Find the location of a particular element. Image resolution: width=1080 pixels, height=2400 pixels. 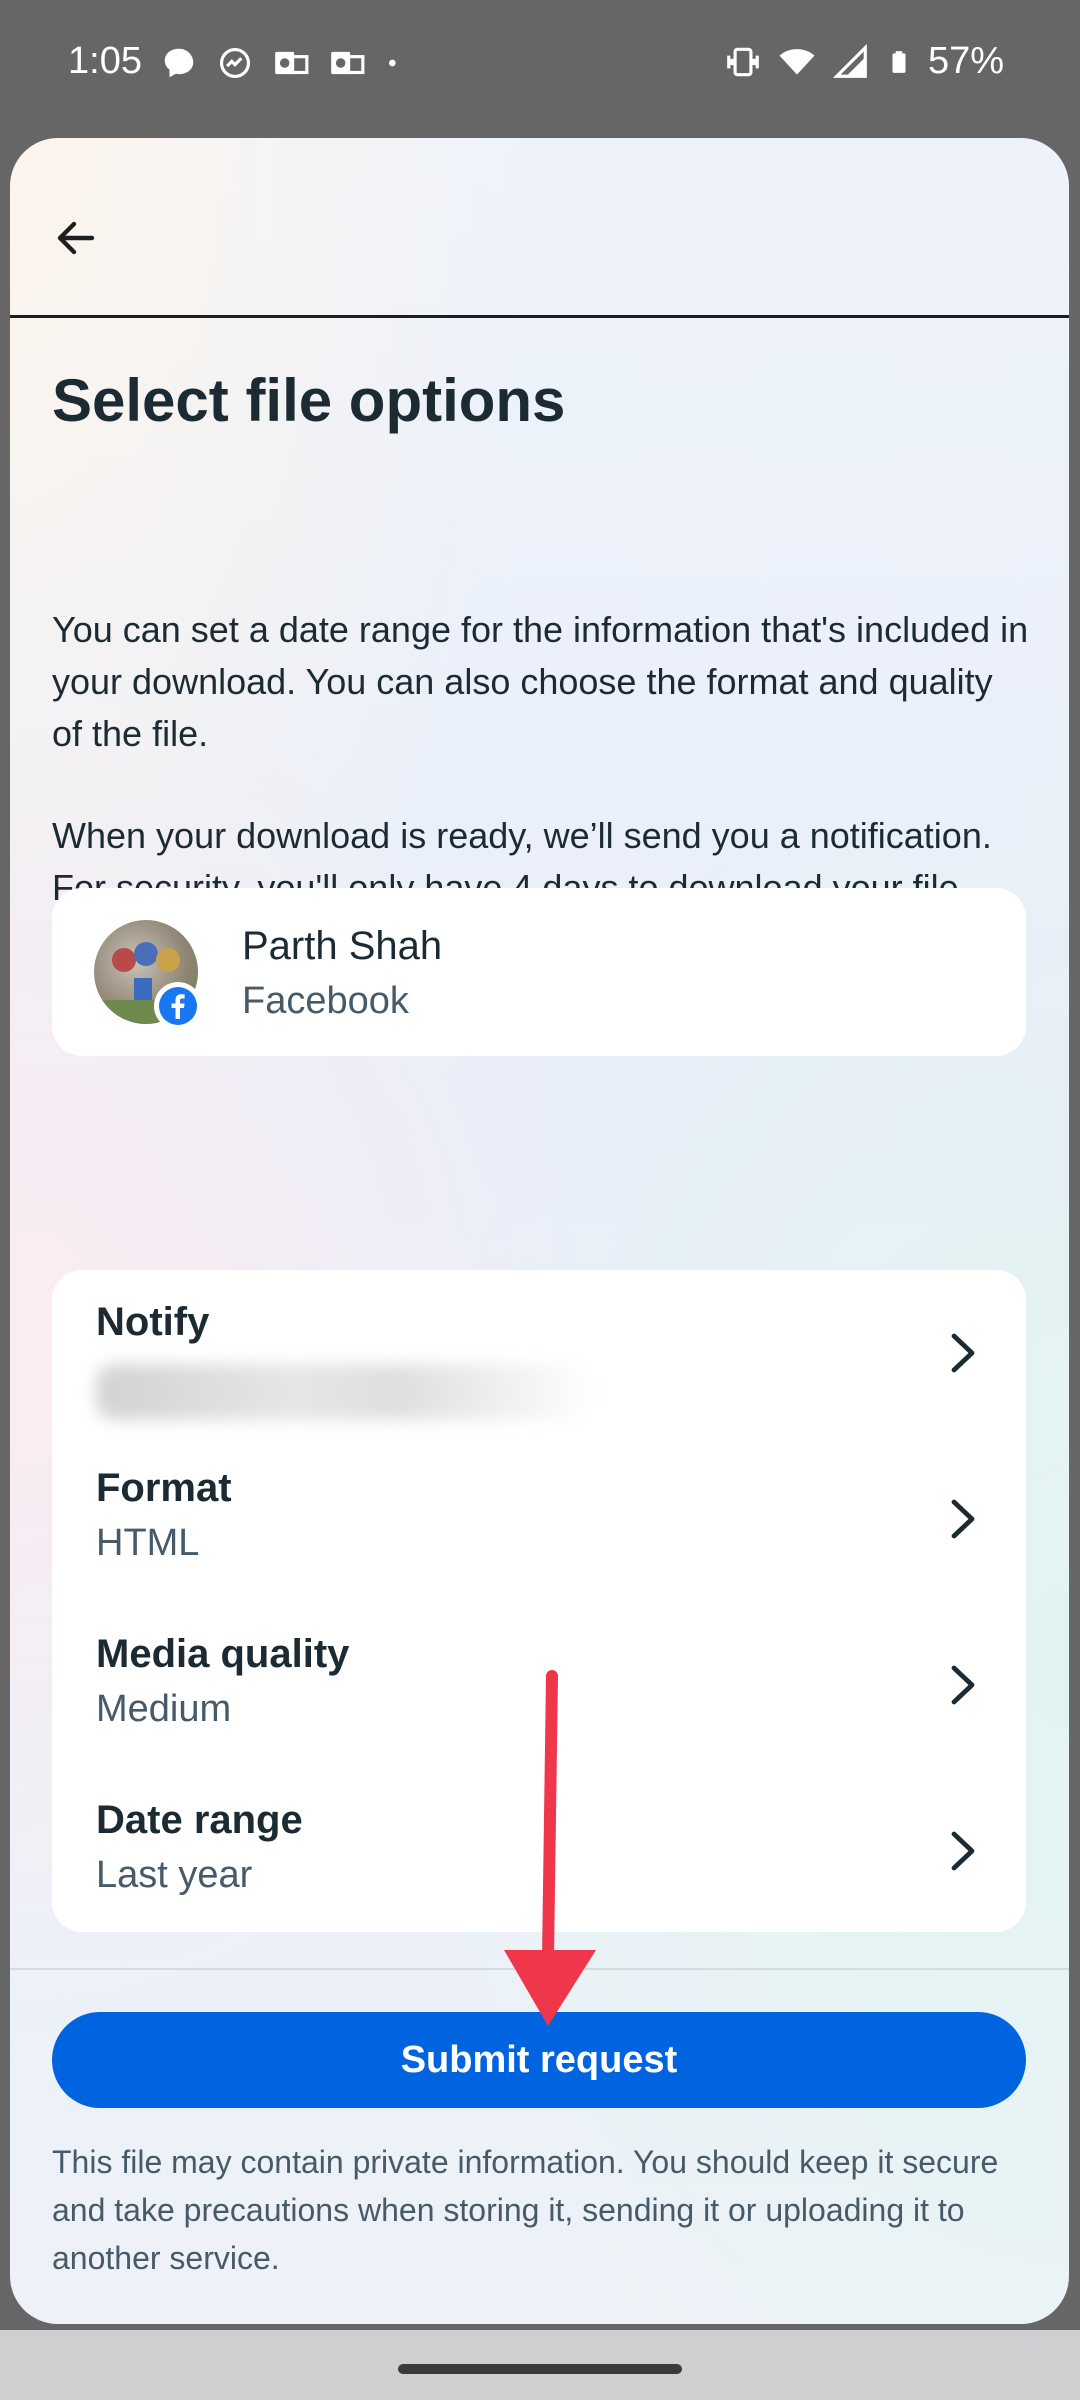

signal-icon is located at coordinates (849, 60).